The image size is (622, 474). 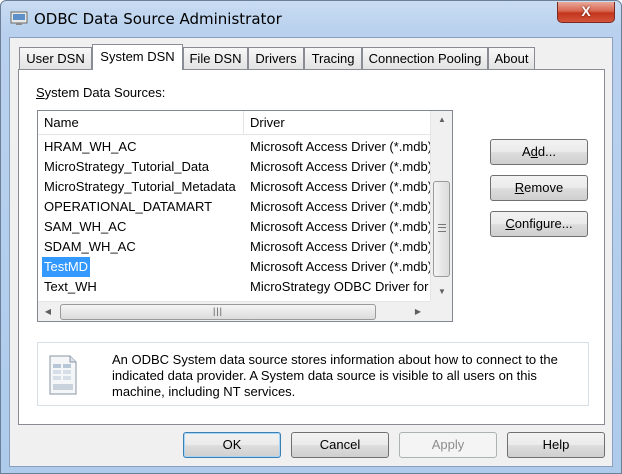 I want to click on apply-button: Apply, so click(x=448, y=445).